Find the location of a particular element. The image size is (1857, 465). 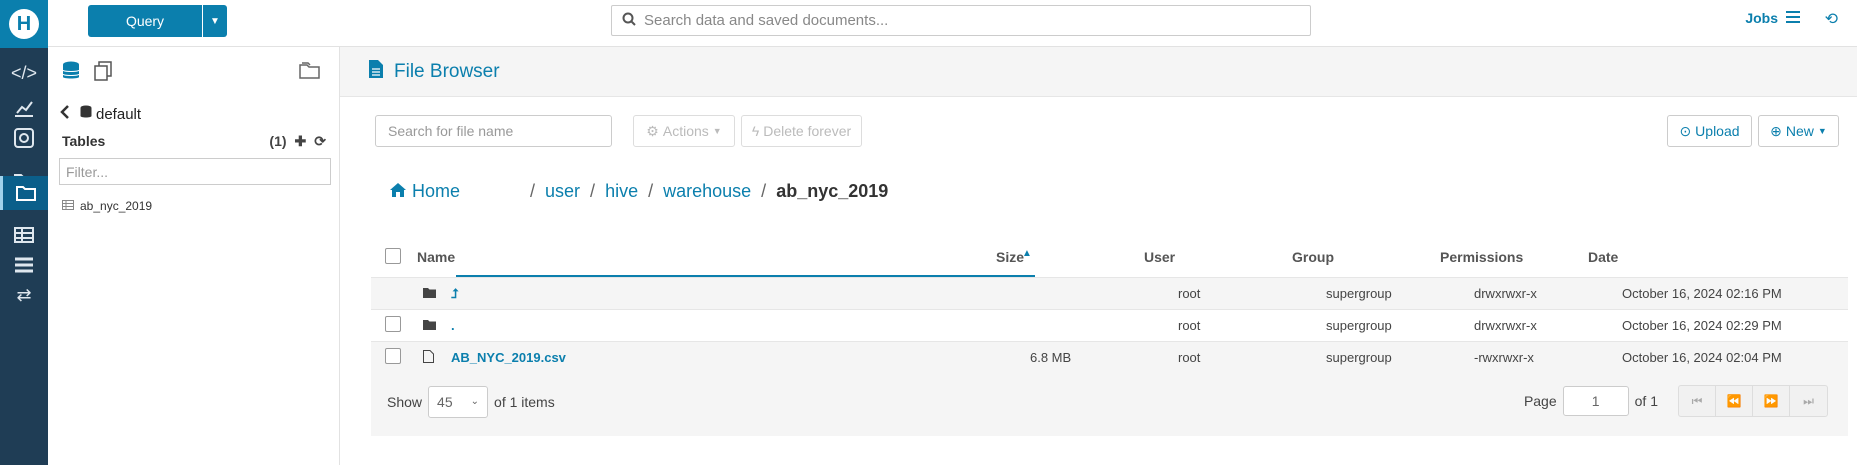

table-list-item: ab_nyc_2019 is located at coordinates (107, 206).